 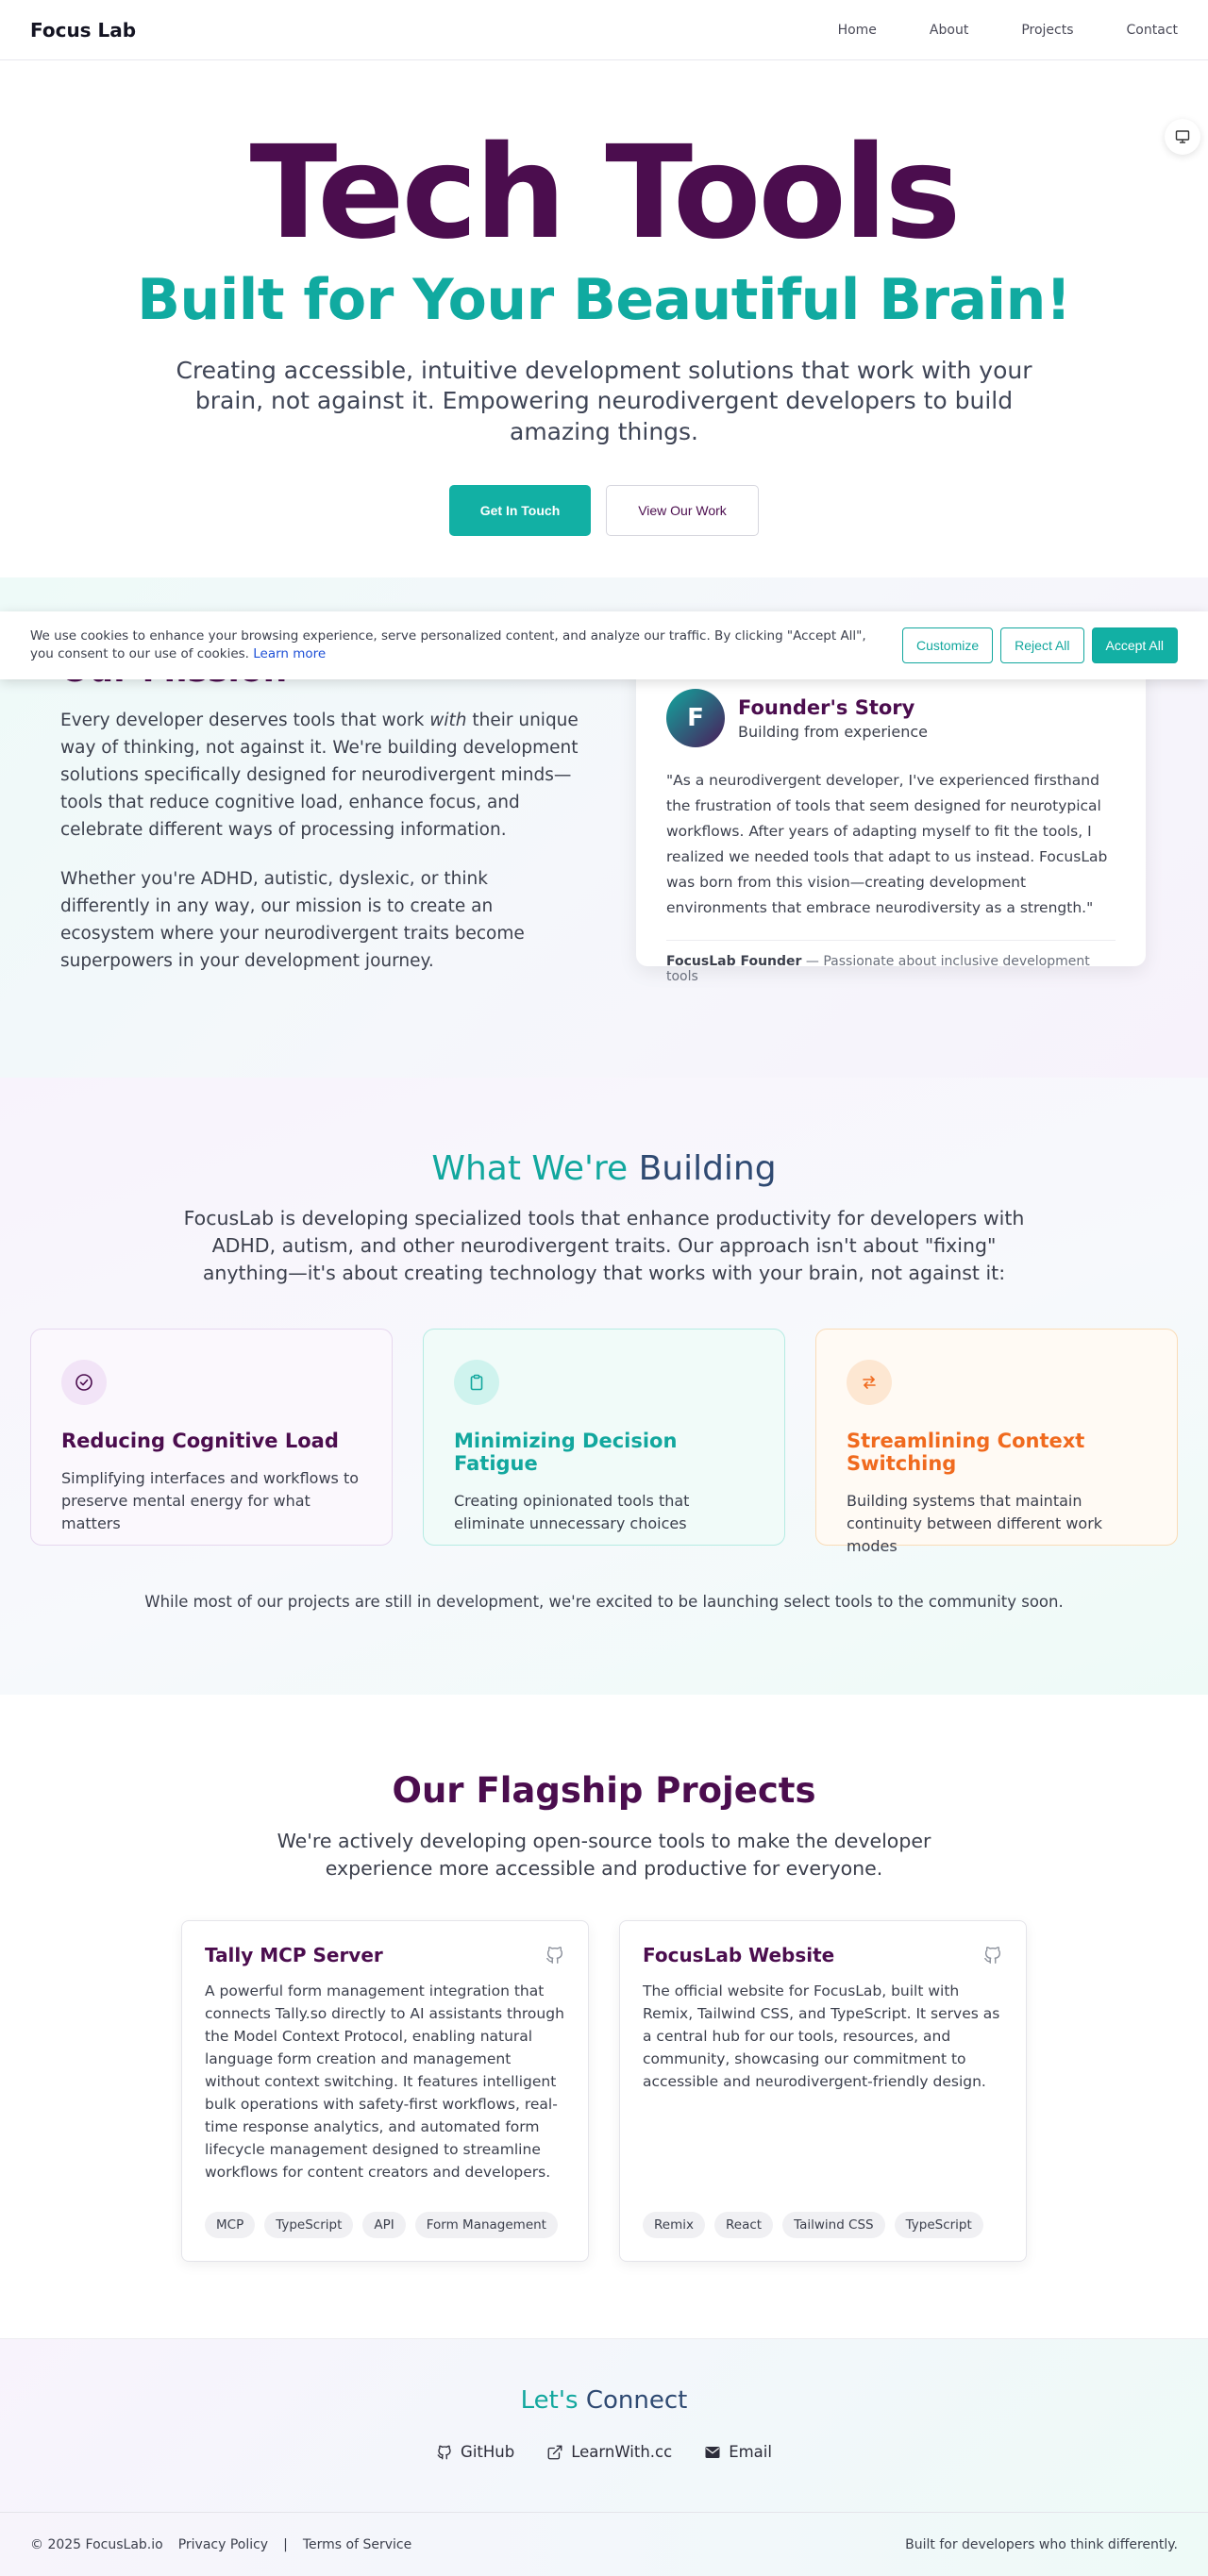 I want to click on feature-title: Streamlining Context Switching, so click(x=966, y=1452).